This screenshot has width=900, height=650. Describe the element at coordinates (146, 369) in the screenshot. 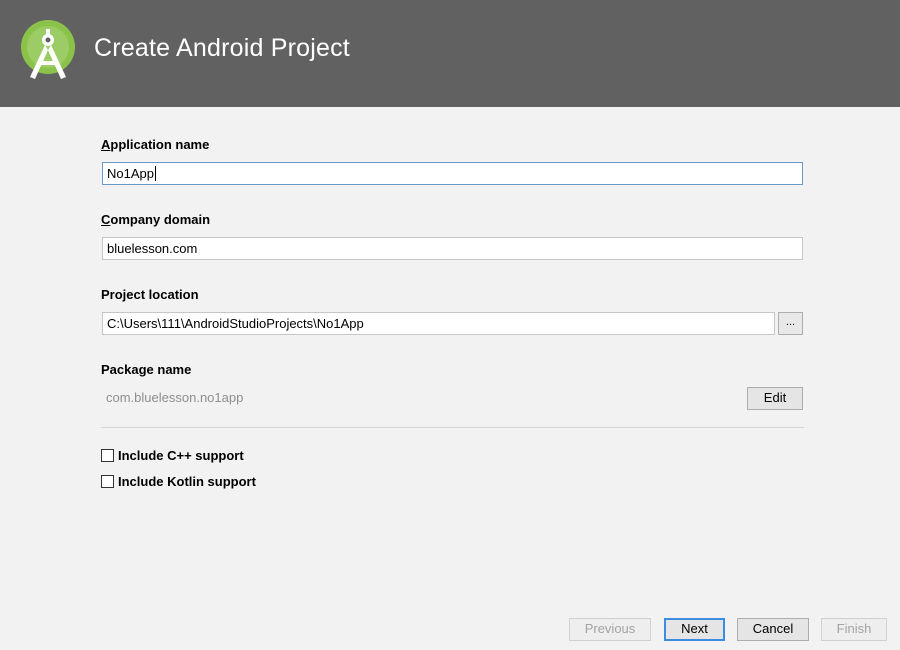

I see `package-name-label: Package name` at that location.